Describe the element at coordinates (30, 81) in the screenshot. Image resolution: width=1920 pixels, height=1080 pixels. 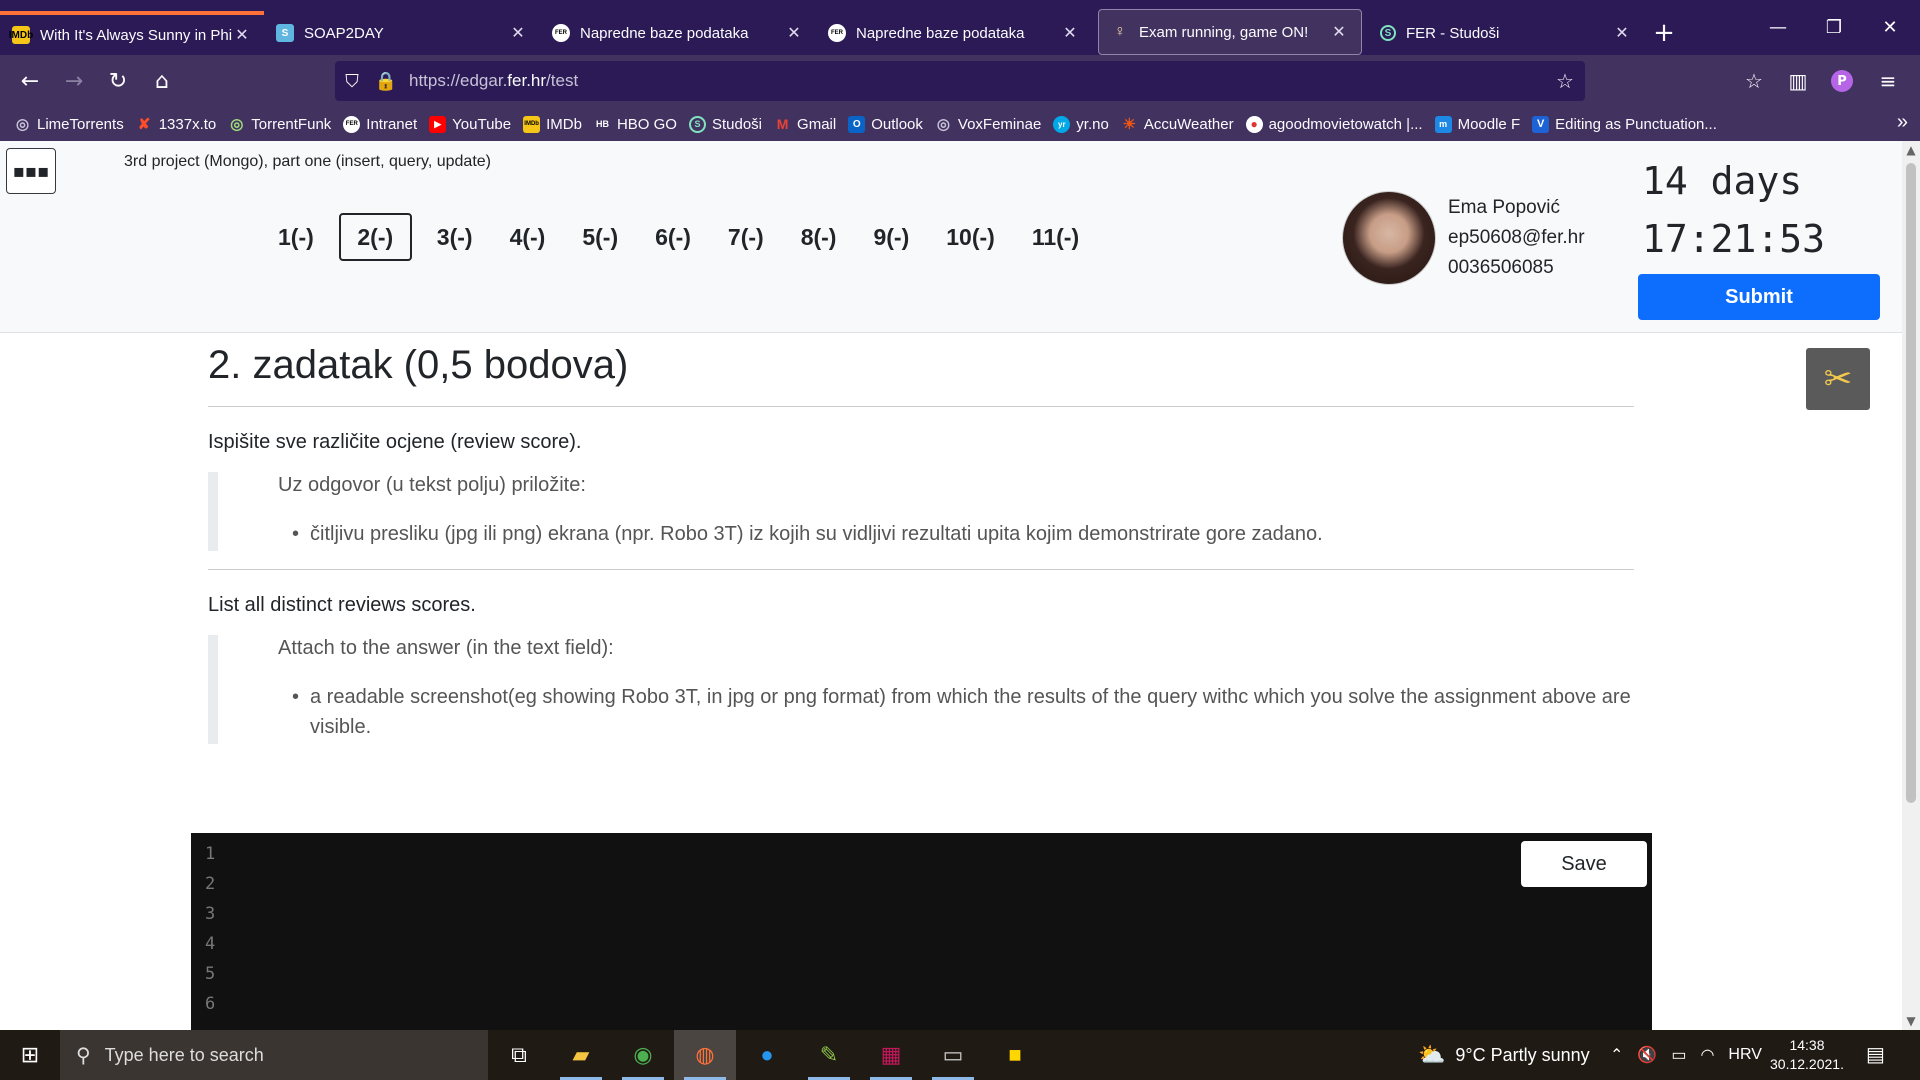
I see `back-button: ←` at that location.